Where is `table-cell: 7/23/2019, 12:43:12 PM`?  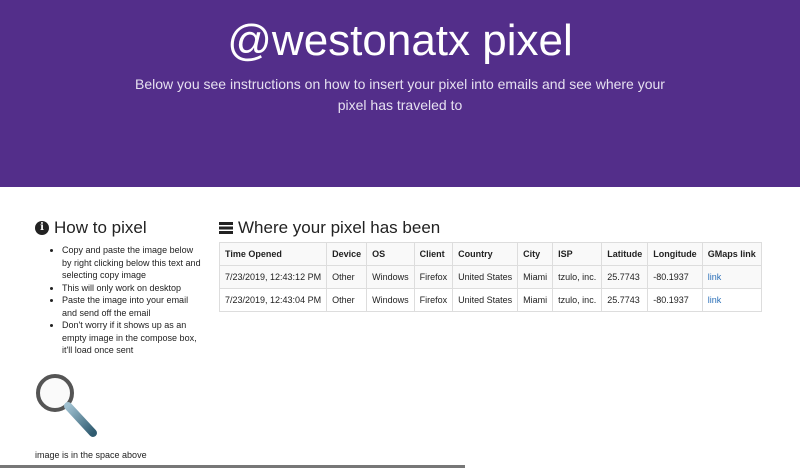 table-cell: 7/23/2019, 12:43:12 PM is located at coordinates (273, 277).